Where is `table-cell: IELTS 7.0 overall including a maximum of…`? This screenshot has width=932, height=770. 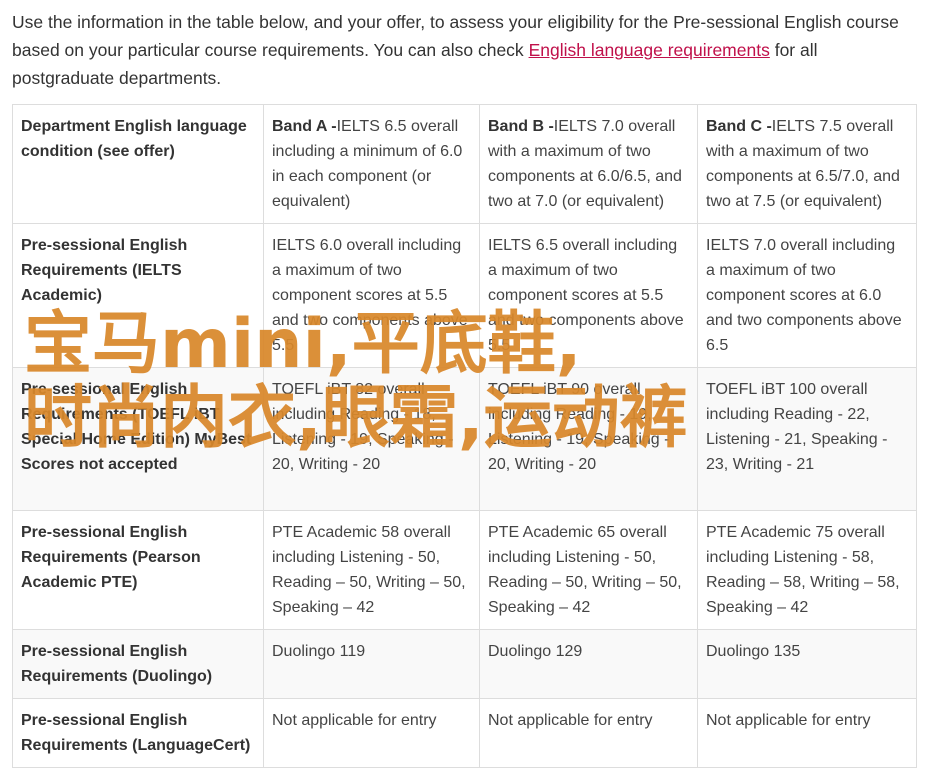 table-cell: IELTS 7.0 overall including a maximum of… is located at coordinates (807, 295).